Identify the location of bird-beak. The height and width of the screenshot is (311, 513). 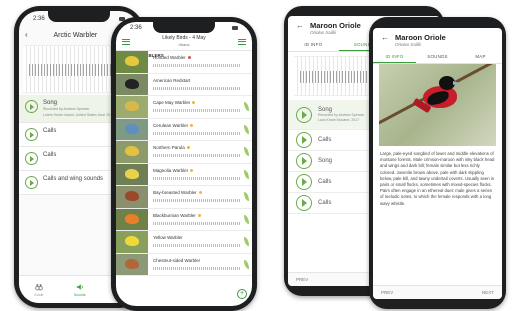
(456, 83).